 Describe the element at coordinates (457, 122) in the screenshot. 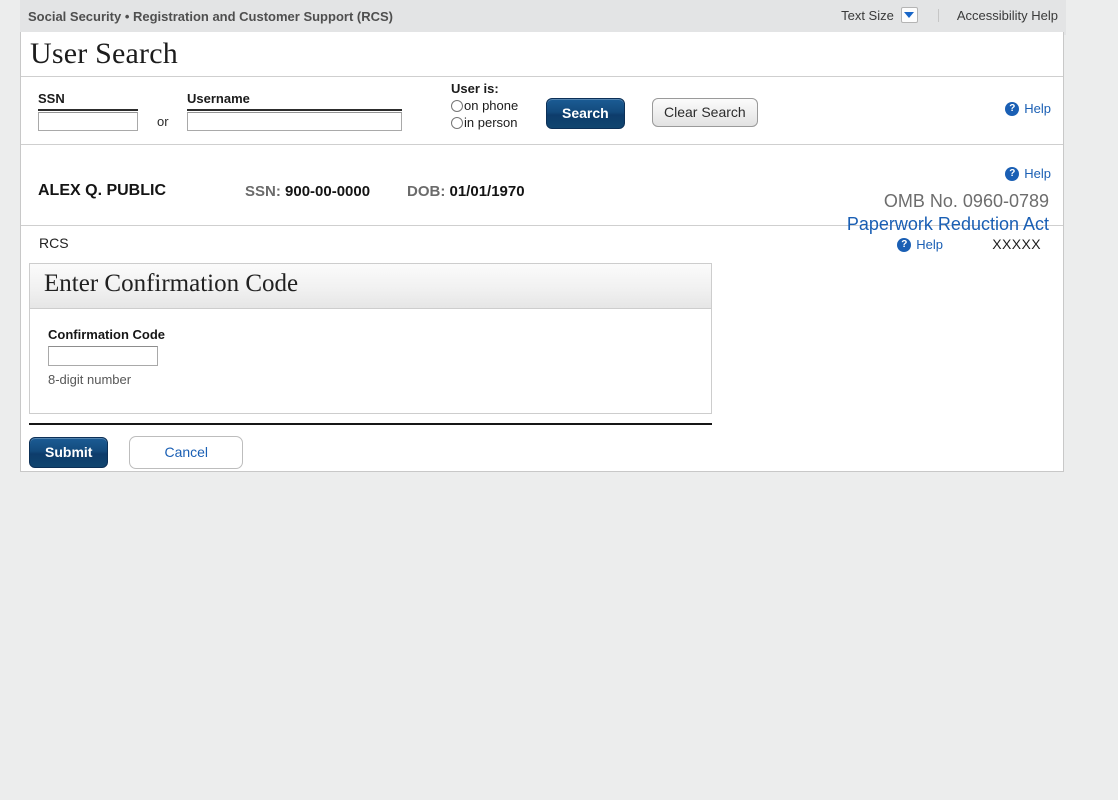

I see `radio-in-person-input` at that location.